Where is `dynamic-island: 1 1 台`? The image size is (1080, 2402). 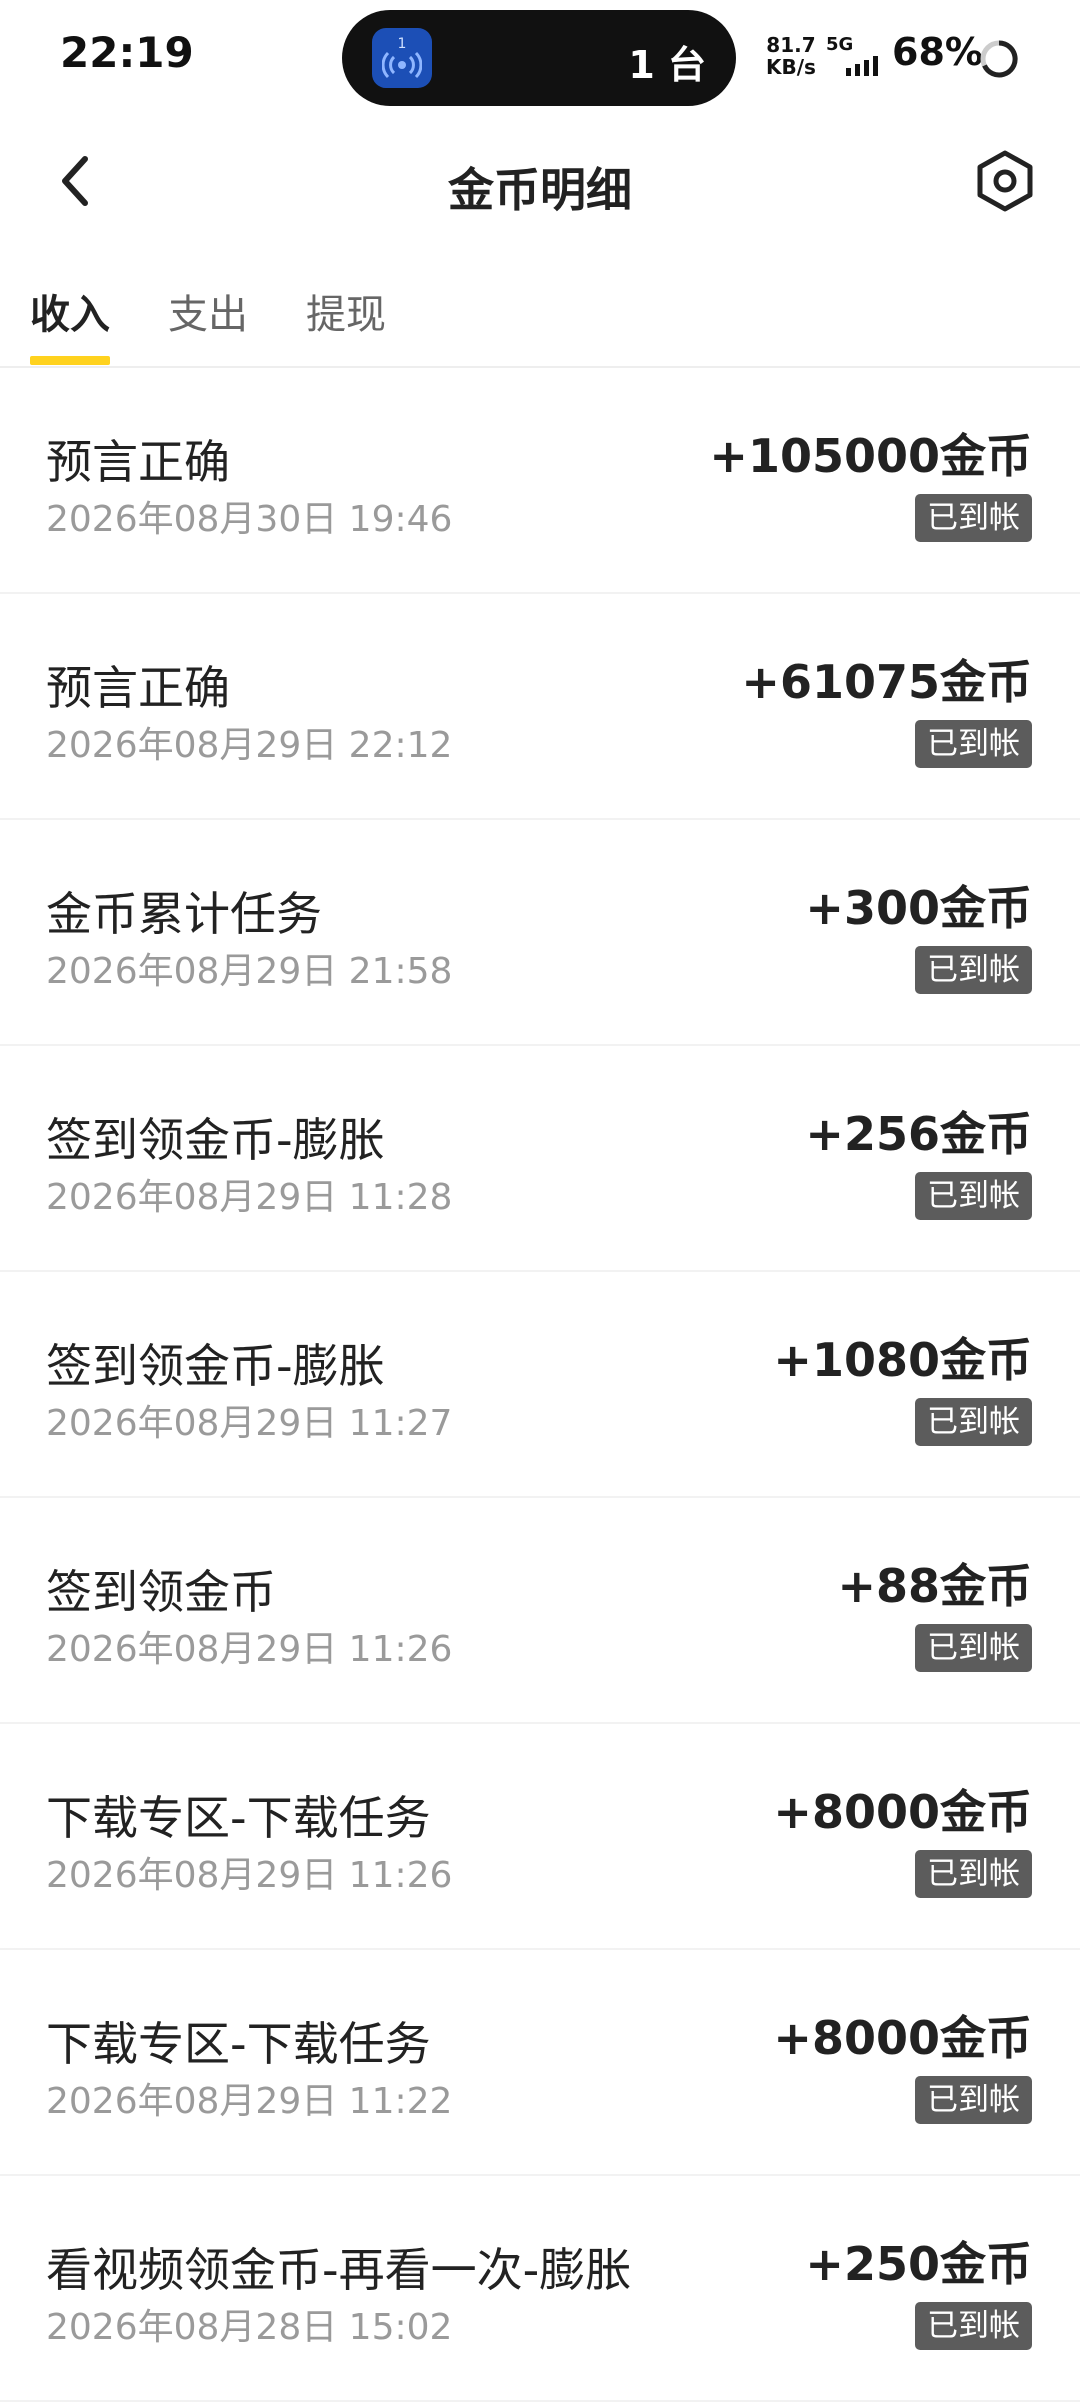
dynamic-island: 1 1 台 is located at coordinates (539, 58).